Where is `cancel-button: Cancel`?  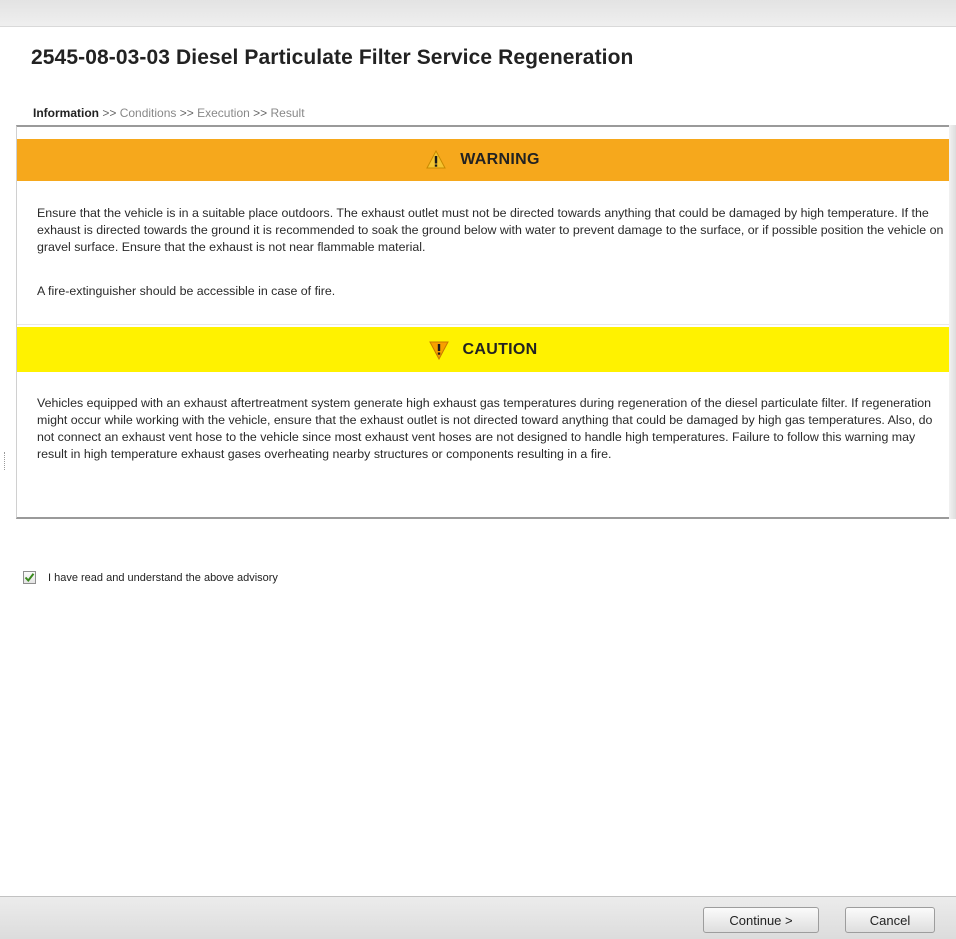 cancel-button: Cancel is located at coordinates (890, 920).